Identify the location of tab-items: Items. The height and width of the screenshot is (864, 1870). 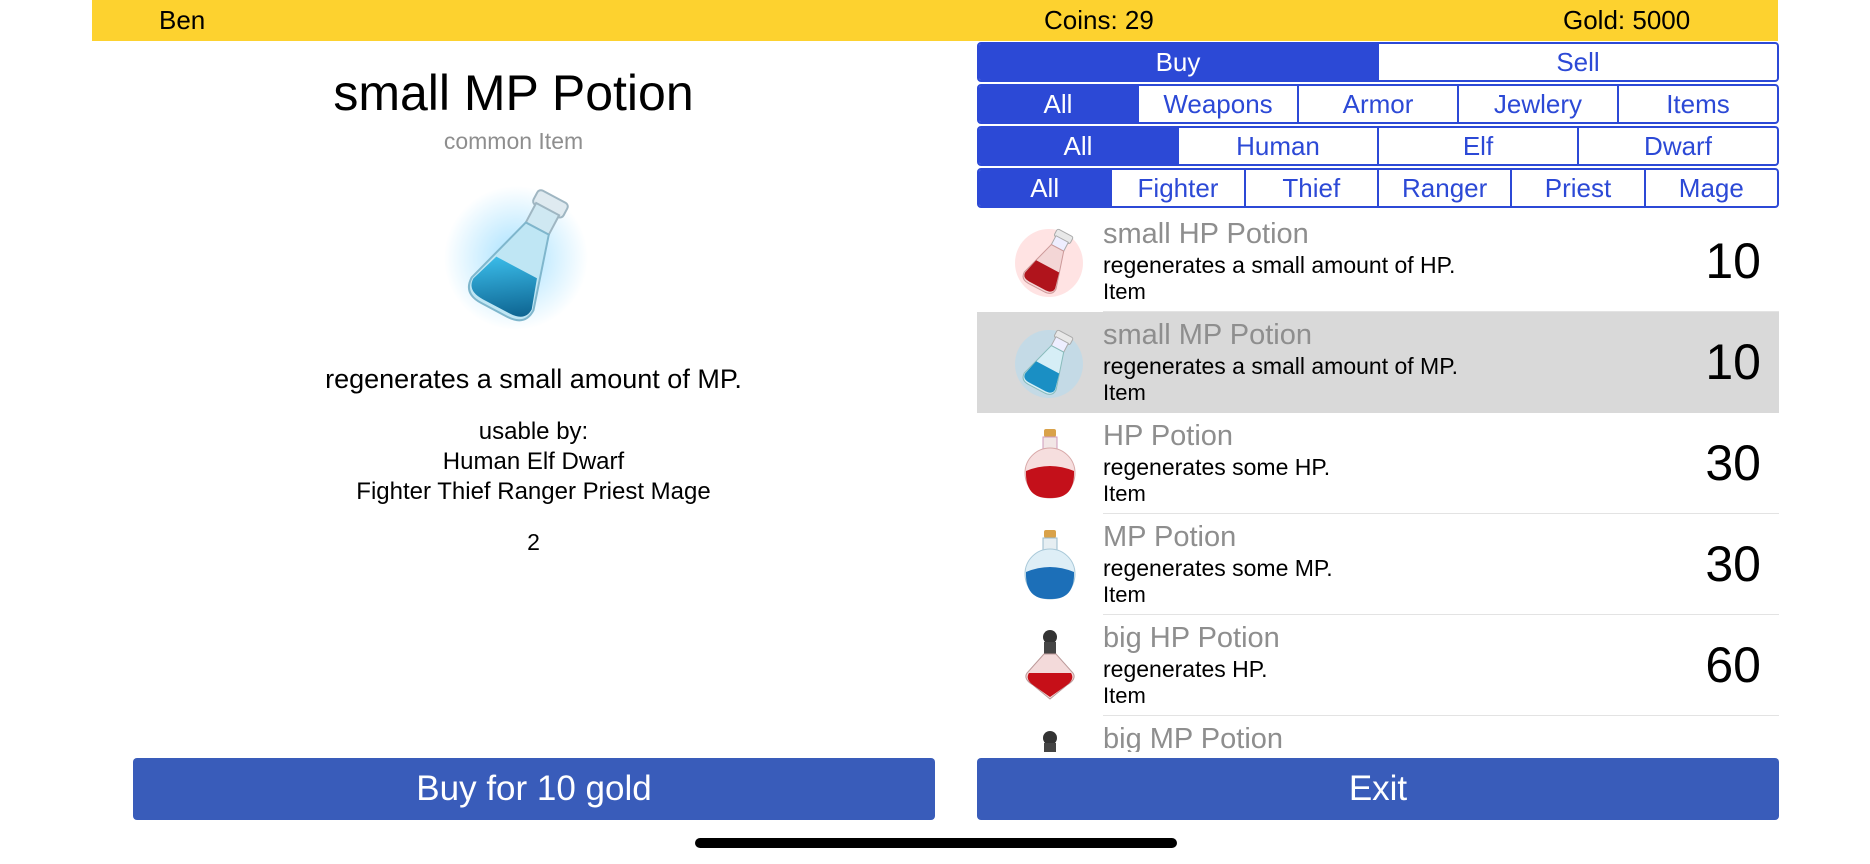
(1697, 104).